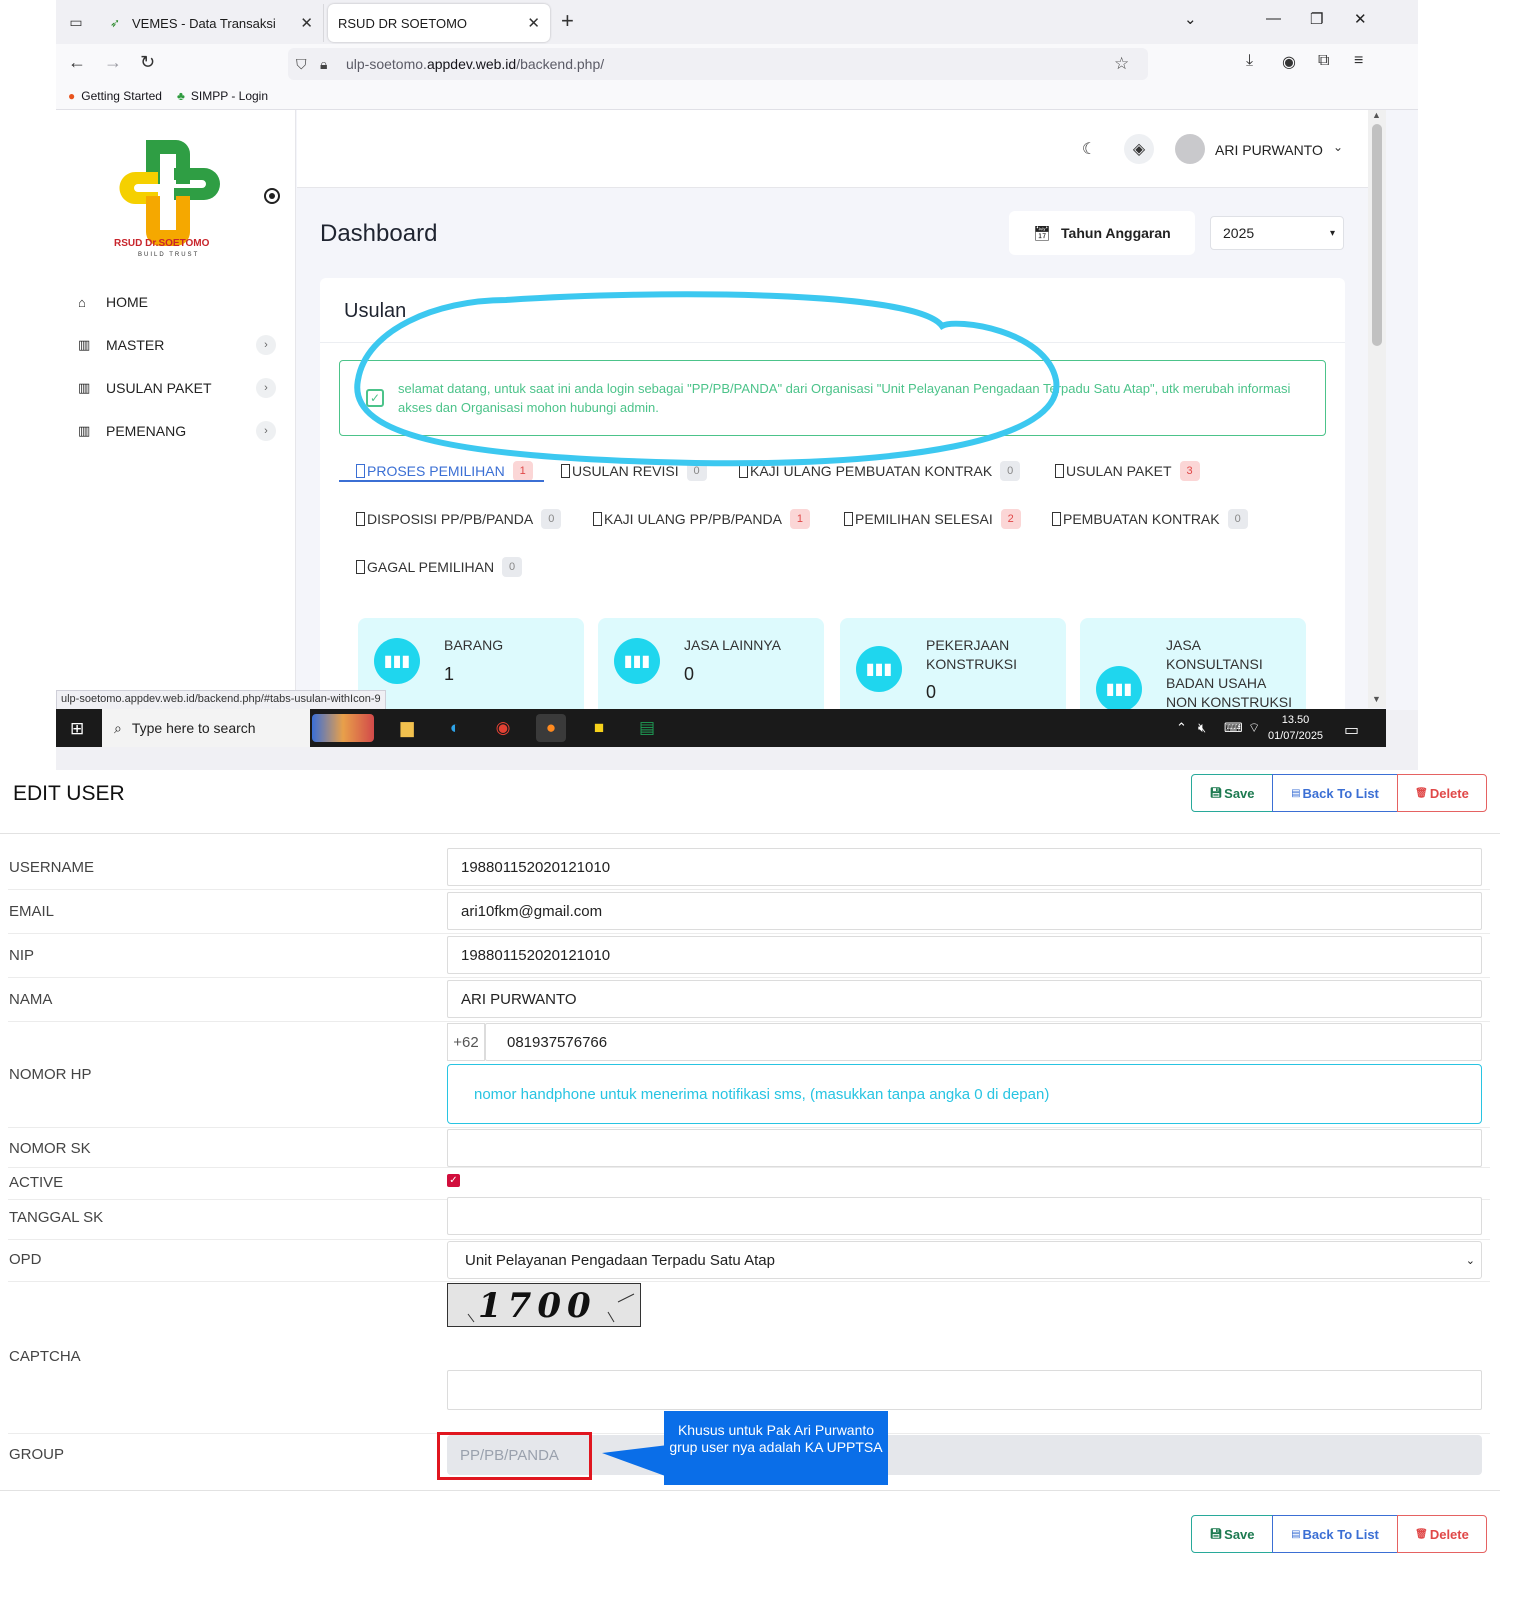  What do you see at coordinates (599, 728) in the screenshot?
I see `sticky-notes-icon: ■` at bounding box center [599, 728].